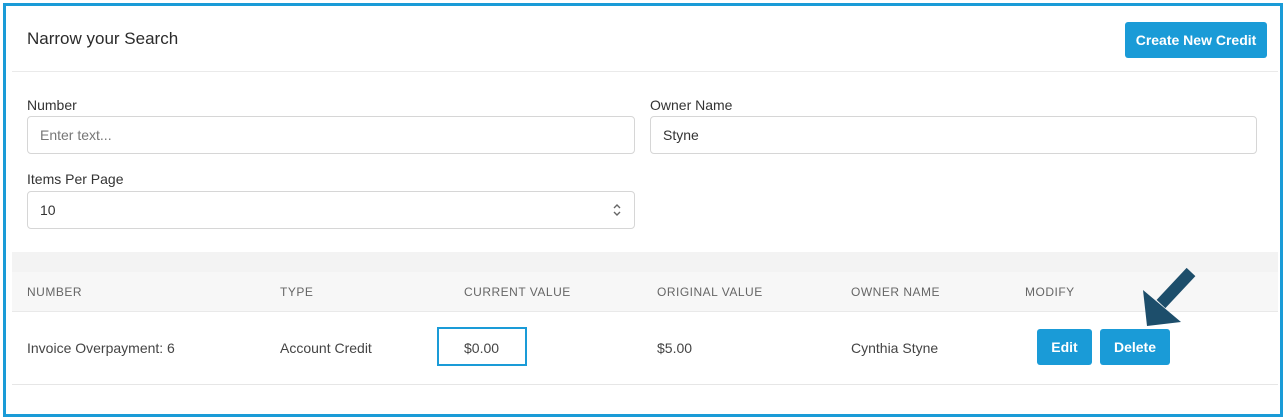  Describe the element at coordinates (482, 348) in the screenshot. I see `cell-current-value: $0.00` at that location.